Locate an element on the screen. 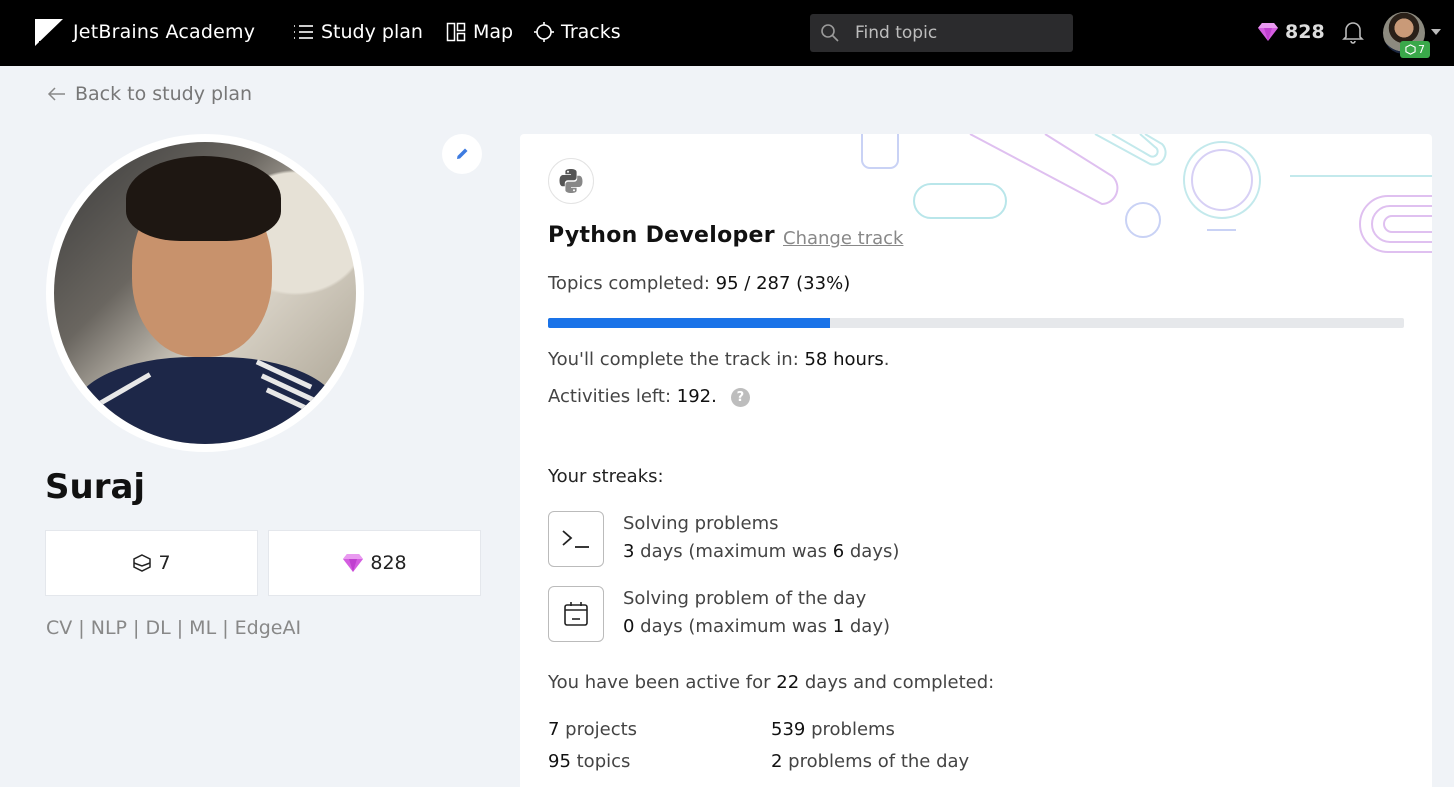  completion-estimate: You'll complete the track in: 58 hours. is located at coordinates (718, 359).